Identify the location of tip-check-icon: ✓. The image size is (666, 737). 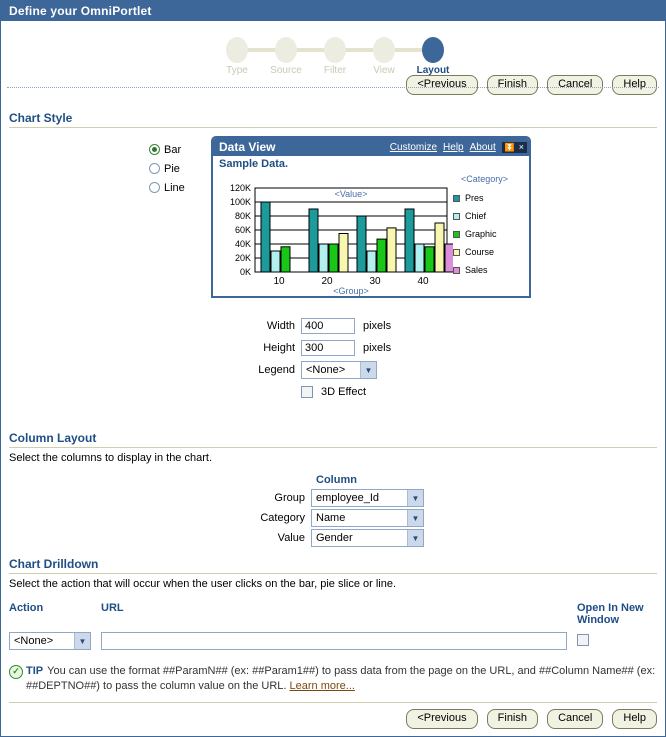
(16, 672).